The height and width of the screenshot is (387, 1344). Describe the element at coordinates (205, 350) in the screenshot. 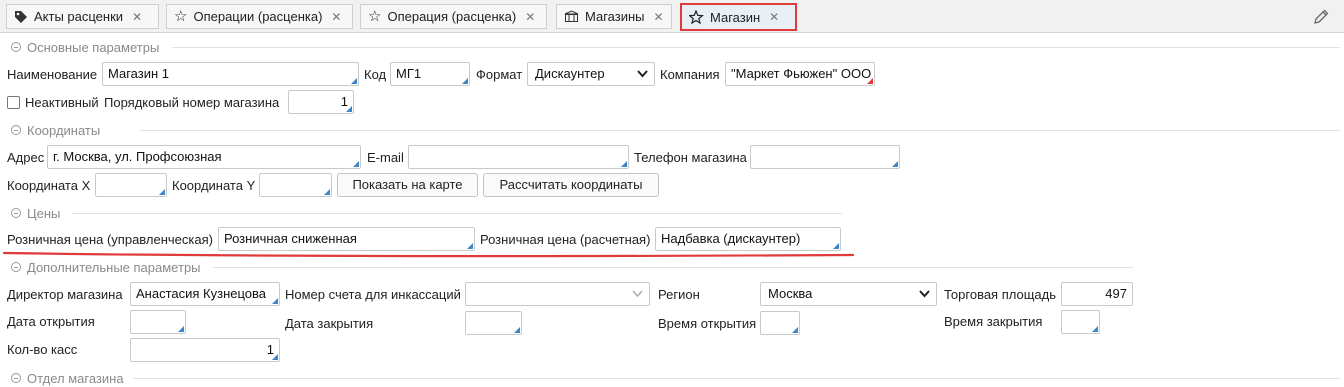

I see `registers-field: 1` at that location.